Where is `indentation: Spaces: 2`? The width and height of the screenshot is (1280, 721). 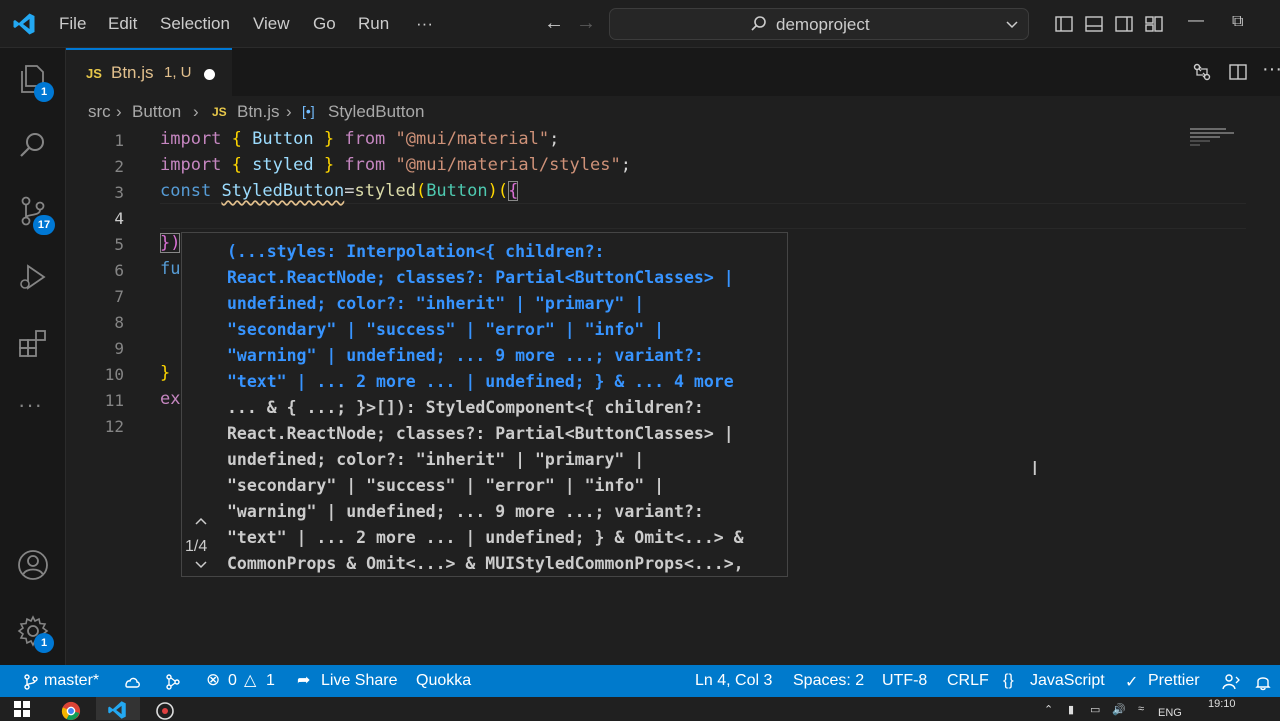 indentation: Spaces: 2 is located at coordinates (828, 681).